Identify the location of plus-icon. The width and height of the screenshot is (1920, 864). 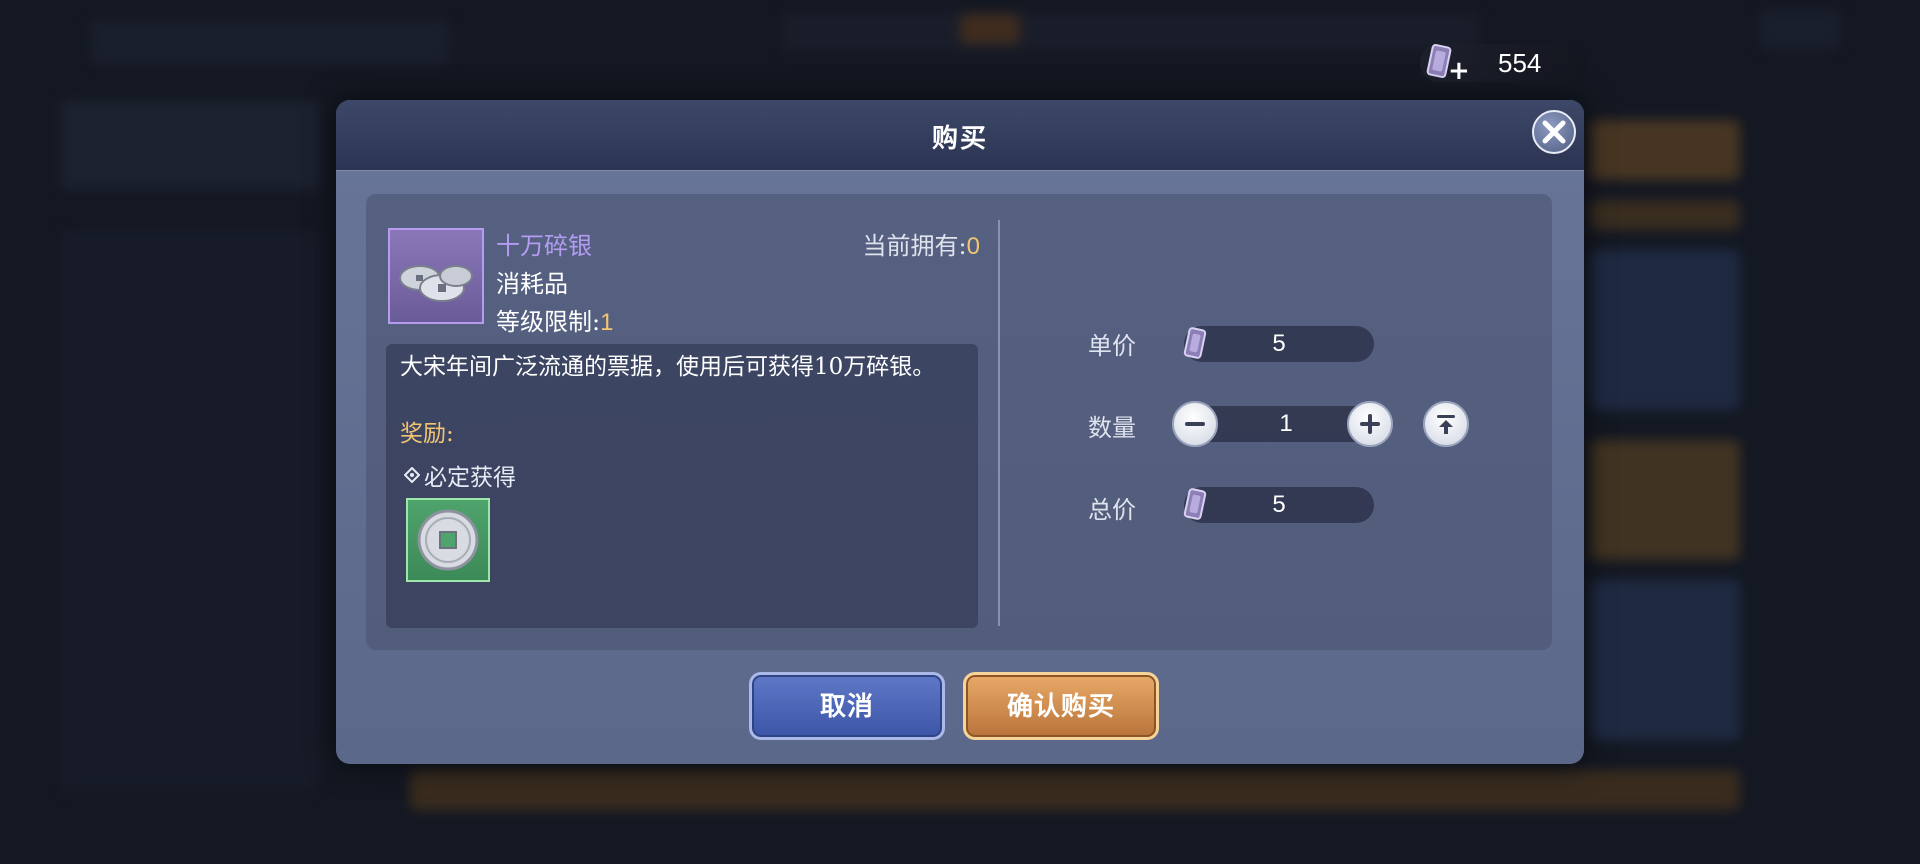
(1370, 424).